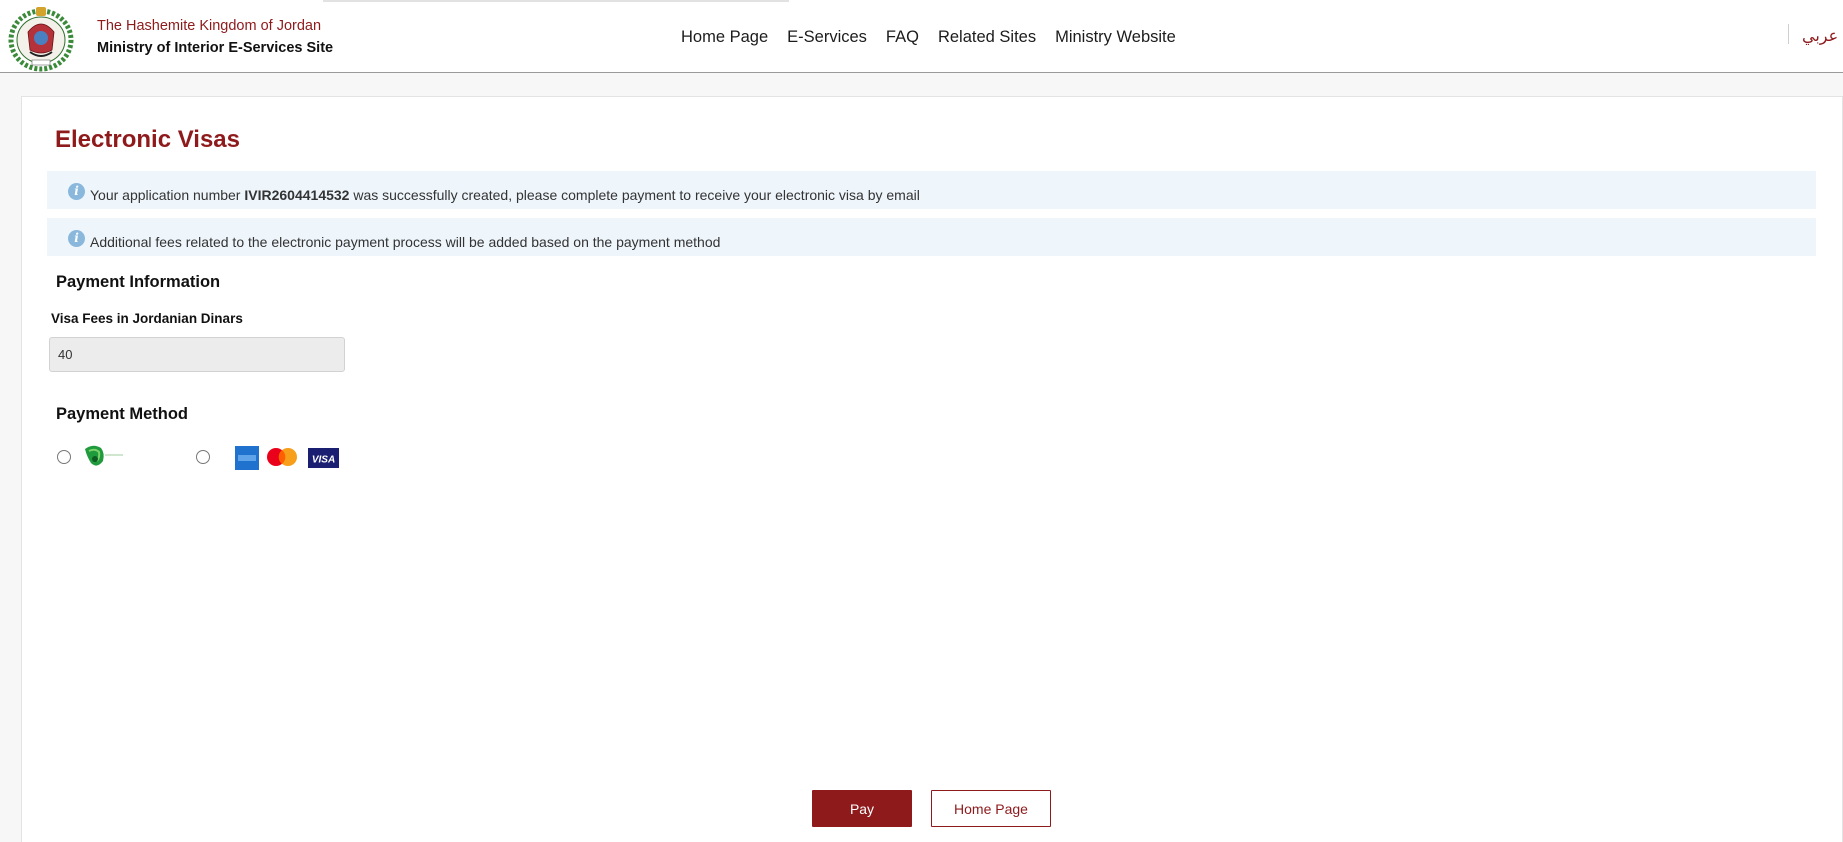 The width and height of the screenshot is (1843, 842). What do you see at coordinates (197, 354) in the screenshot?
I see `visa-fee-field` at bounding box center [197, 354].